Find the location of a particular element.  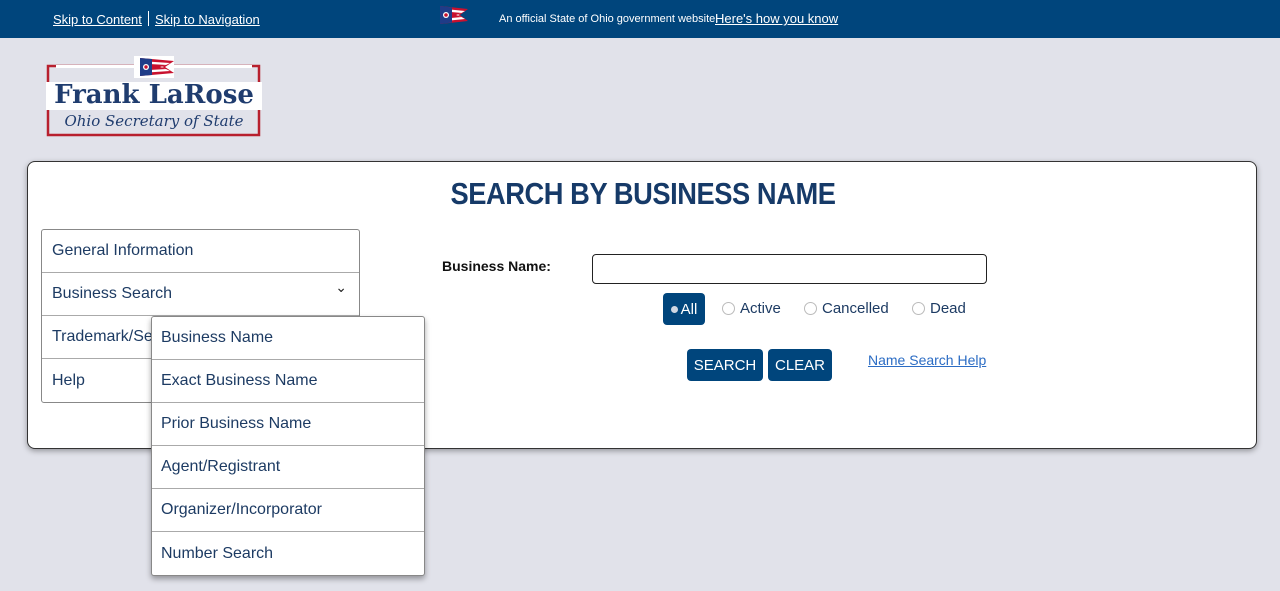

status-radio-active: Active is located at coordinates (751, 308).